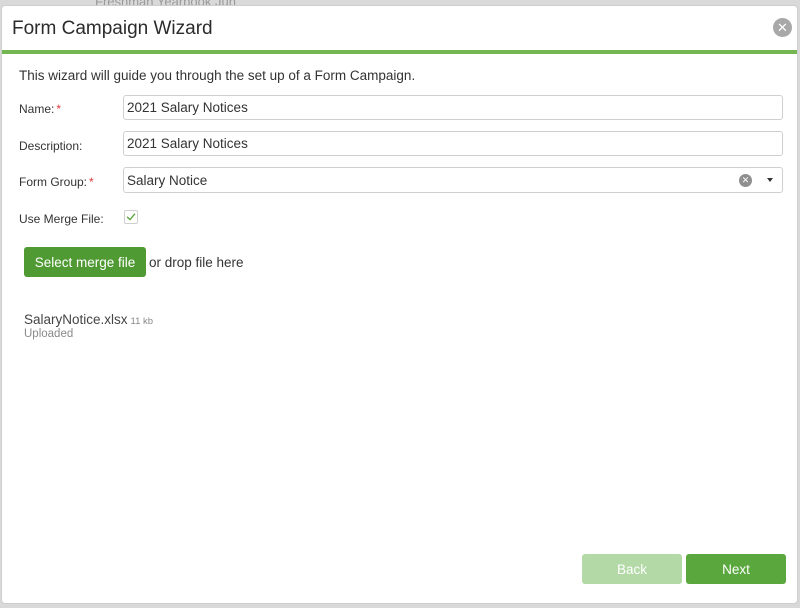 This screenshot has width=800, height=608. Describe the element at coordinates (112, 28) in the screenshot. I see `dialog-title: Form Campaign Wizard` at that location.